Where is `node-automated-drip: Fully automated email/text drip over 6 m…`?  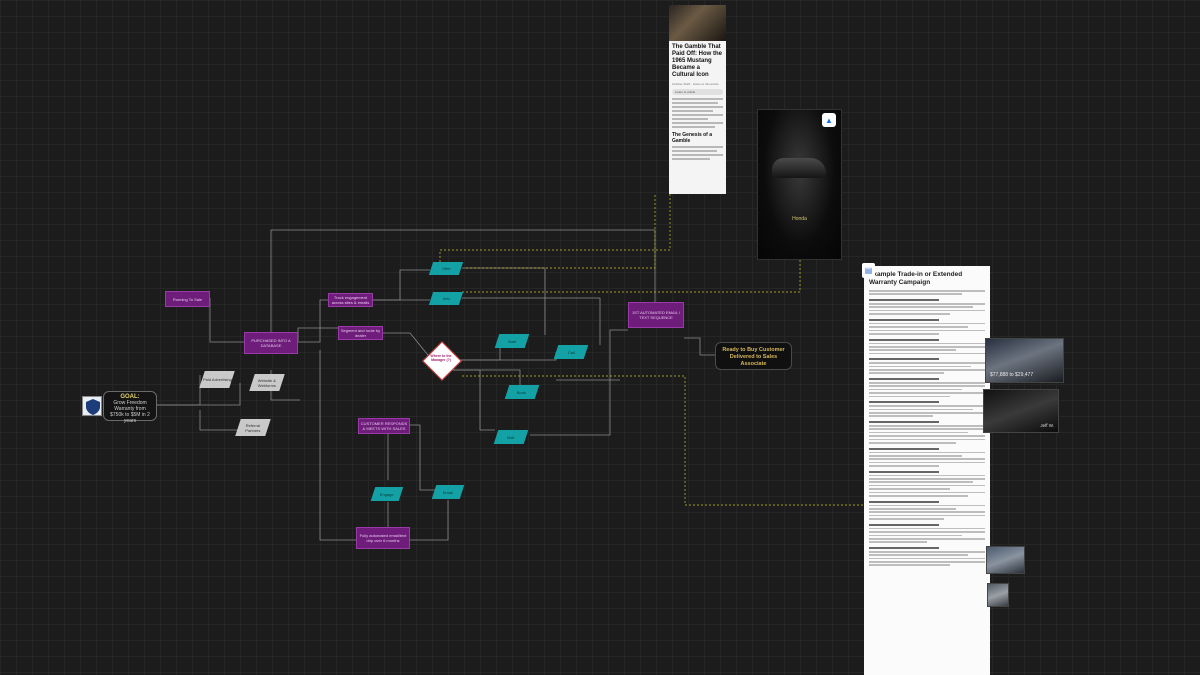 node-automated-drip: Fully automated email/text drip over 6 m… is located at coordinates (383, 538).